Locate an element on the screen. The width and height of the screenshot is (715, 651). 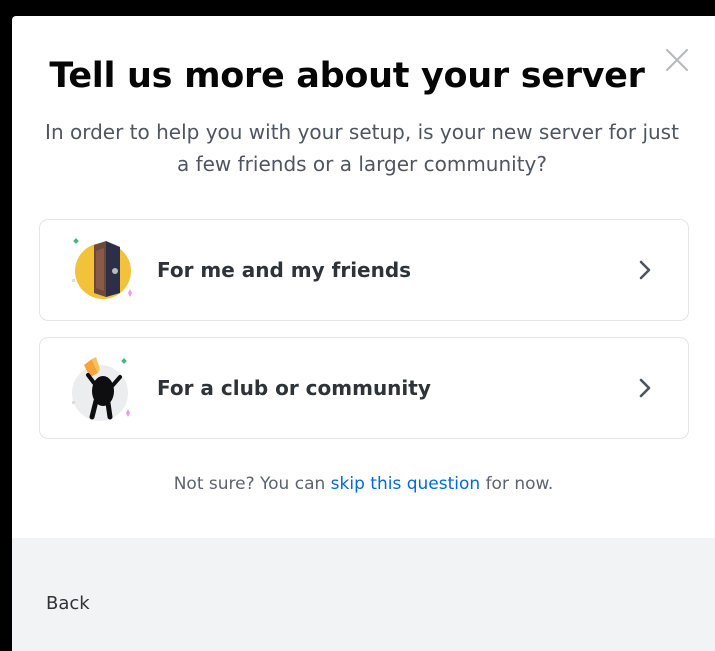
door-illustration is located at coordinates (102, 268).